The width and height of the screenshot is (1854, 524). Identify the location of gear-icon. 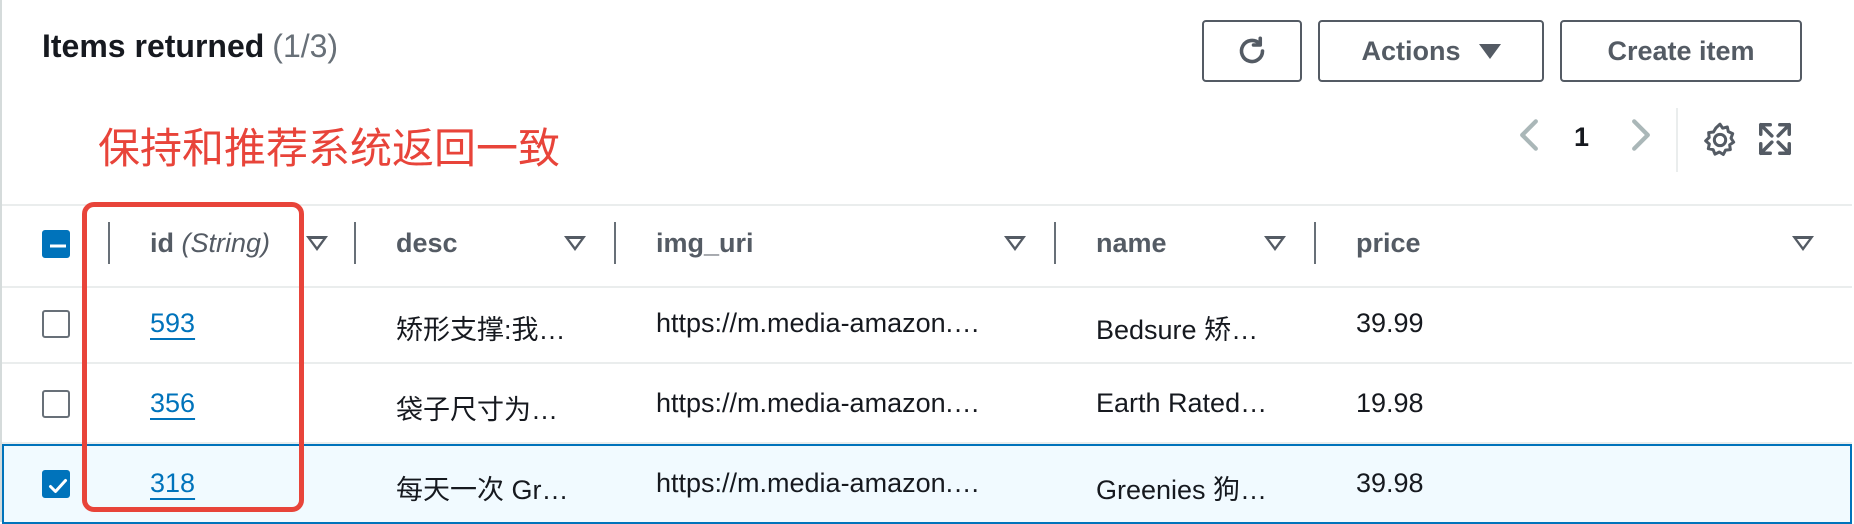
(1720, 139).